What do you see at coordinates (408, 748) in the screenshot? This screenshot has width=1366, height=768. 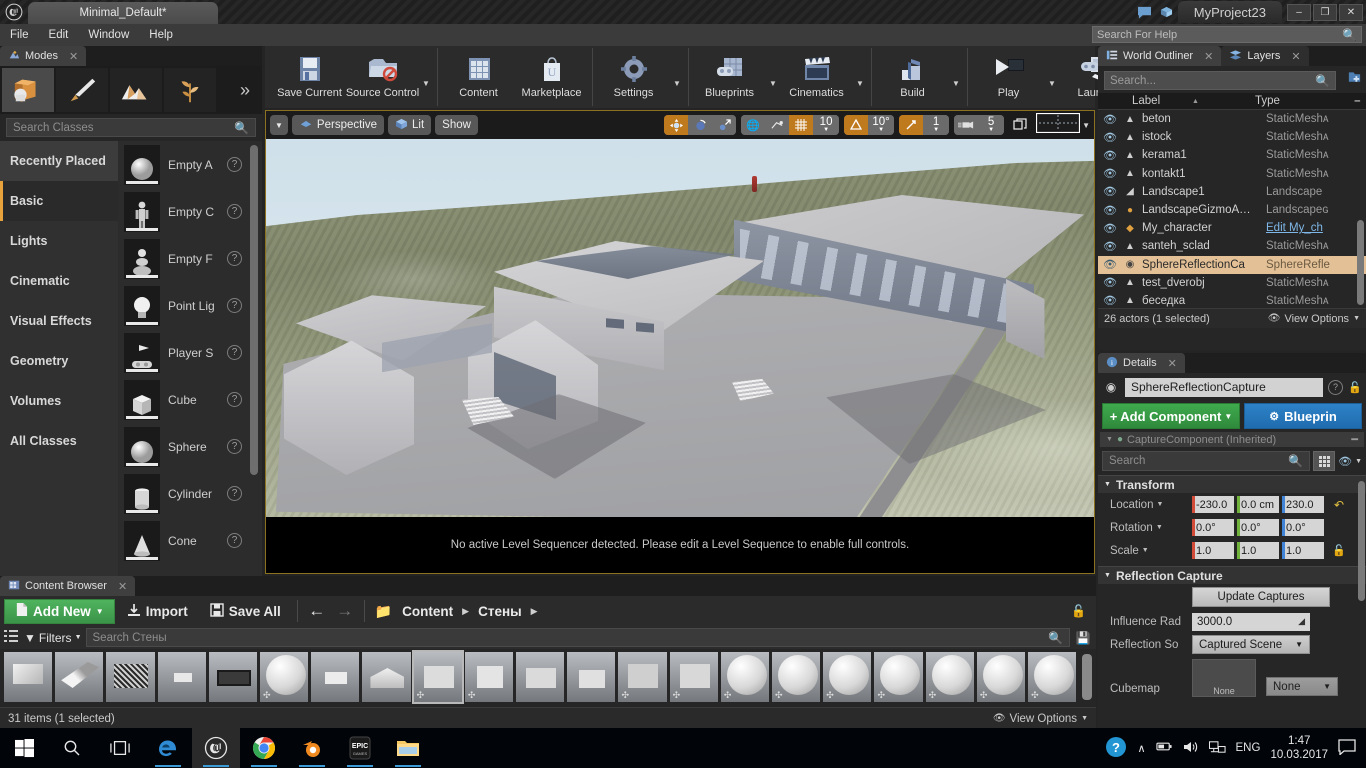 I see `explorer-button` at bounding box center [408, 748].